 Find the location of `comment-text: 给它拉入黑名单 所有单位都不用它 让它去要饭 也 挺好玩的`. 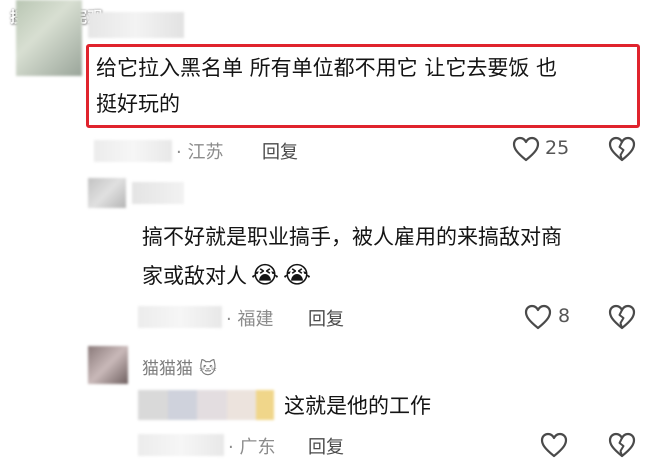

comment-text: 给它拉入黑名单 所有单位都不用它 让它去要饭 也 挺好玩的 is located at coordinates (366, 86).